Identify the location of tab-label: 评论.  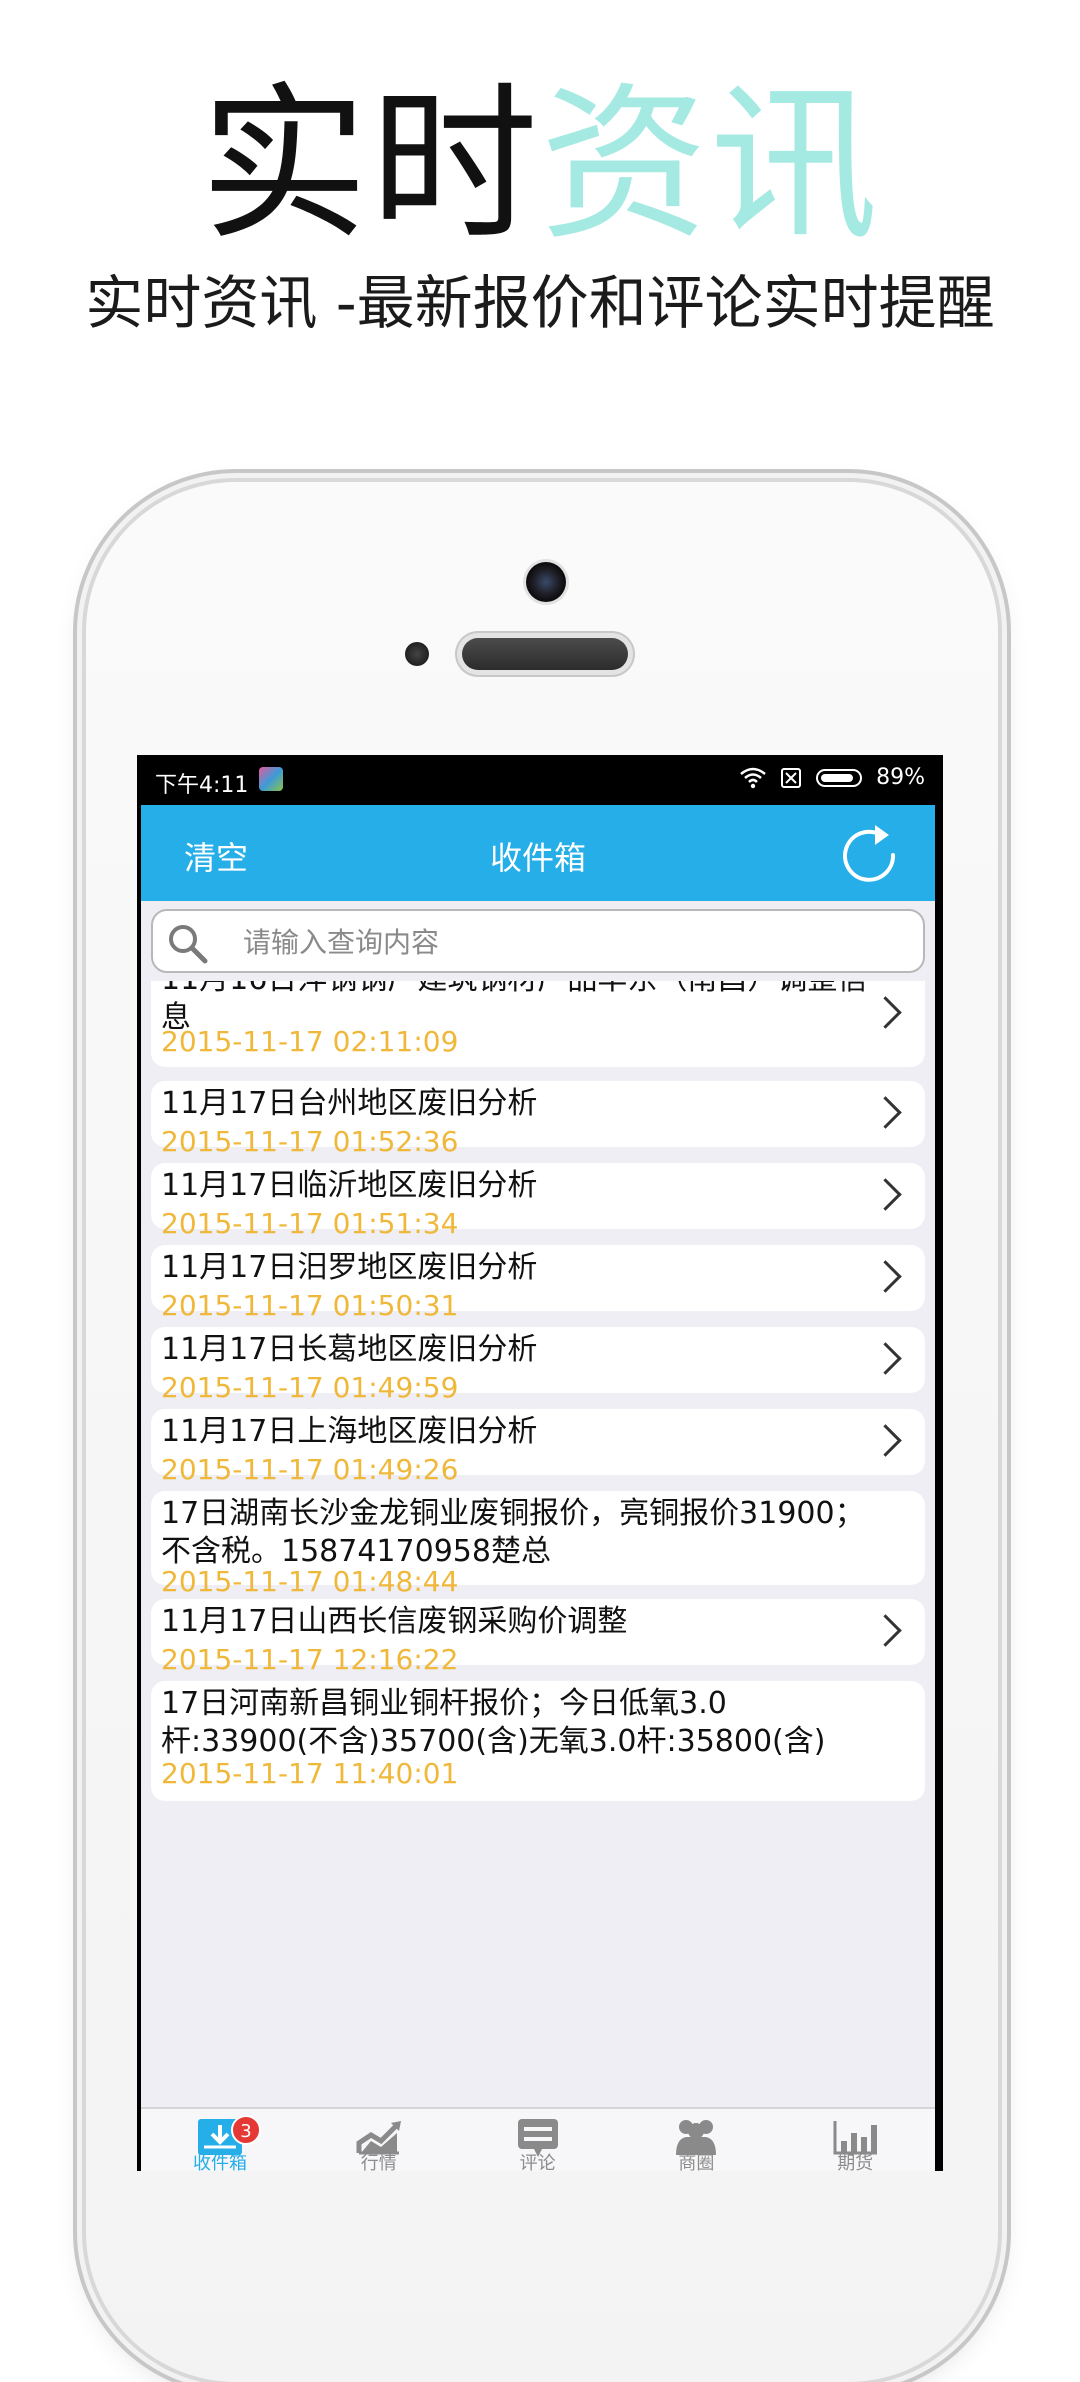
(537, 2162).